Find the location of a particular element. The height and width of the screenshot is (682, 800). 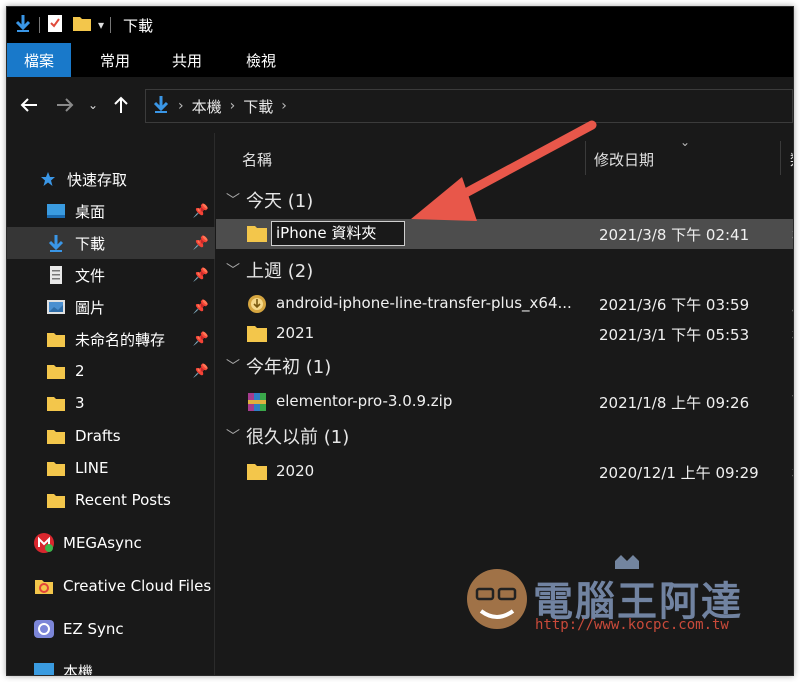

watermark-url: http://www.kocpc.com.tw is located at coordinates (632, 625).